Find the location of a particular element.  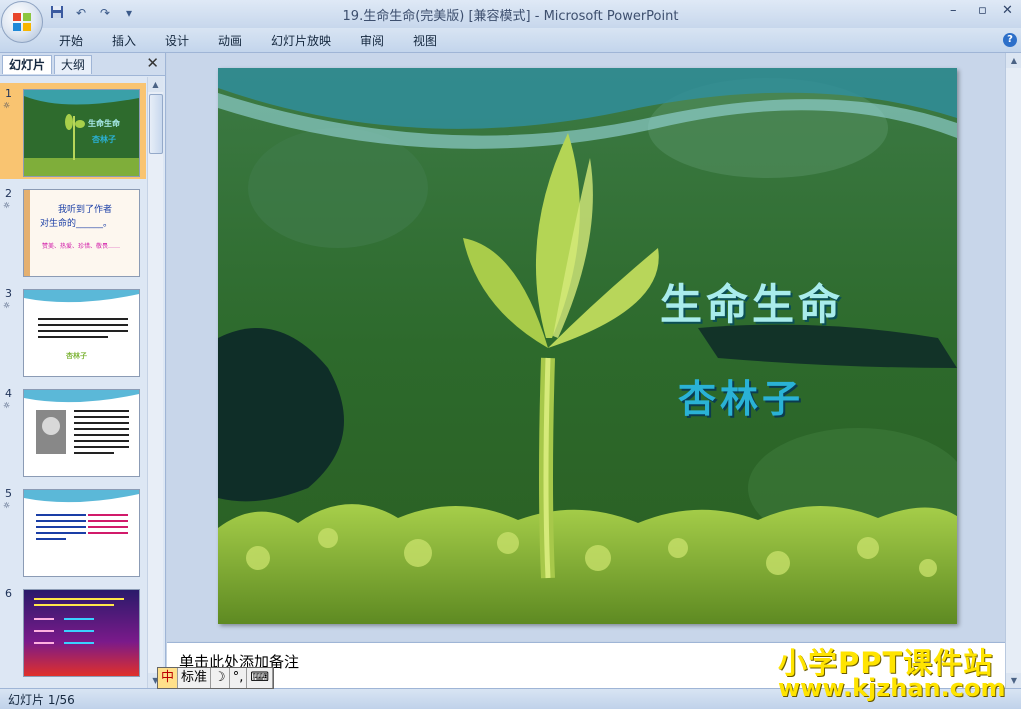

help-icon: ? is located at coordinates (1010, 40).